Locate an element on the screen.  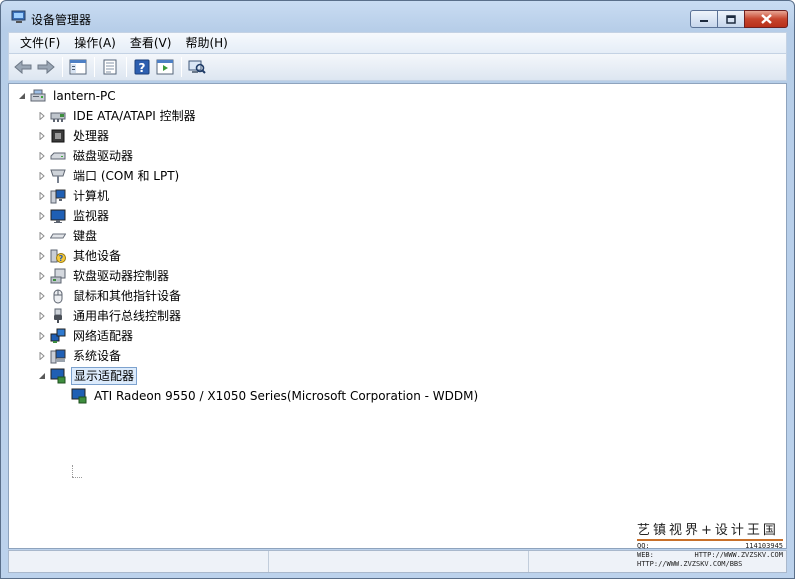
maximize-button is located at coordinates (730, 19).